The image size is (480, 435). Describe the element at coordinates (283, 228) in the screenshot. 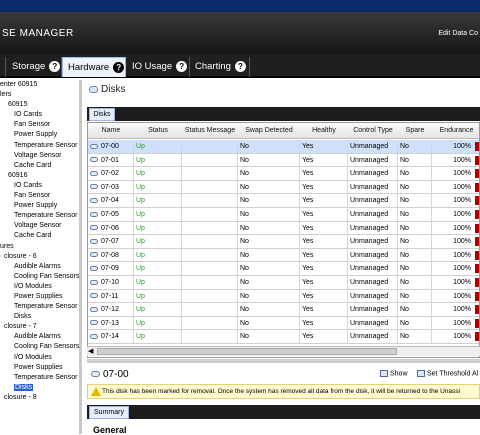

I see `table-row: 07-06 Up No Yes Unmanaged No 100%` at that location.